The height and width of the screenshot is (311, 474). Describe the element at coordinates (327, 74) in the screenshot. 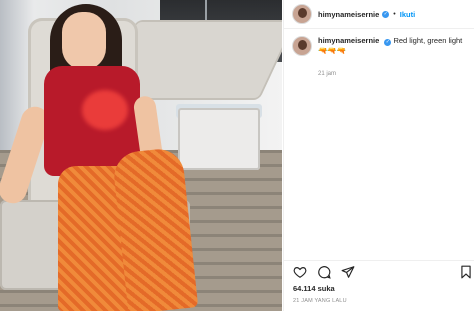

I see `caption-timestamp: 21 jam` at that location.